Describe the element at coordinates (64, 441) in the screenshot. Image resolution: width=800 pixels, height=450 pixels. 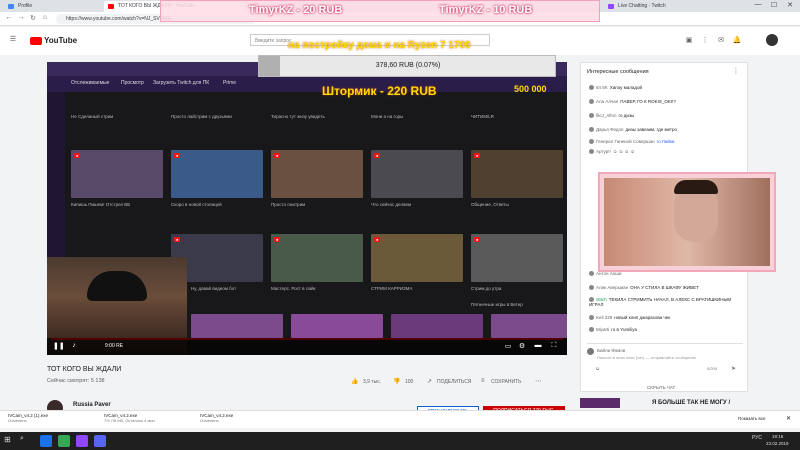
I see `chrome-icon` at that location.